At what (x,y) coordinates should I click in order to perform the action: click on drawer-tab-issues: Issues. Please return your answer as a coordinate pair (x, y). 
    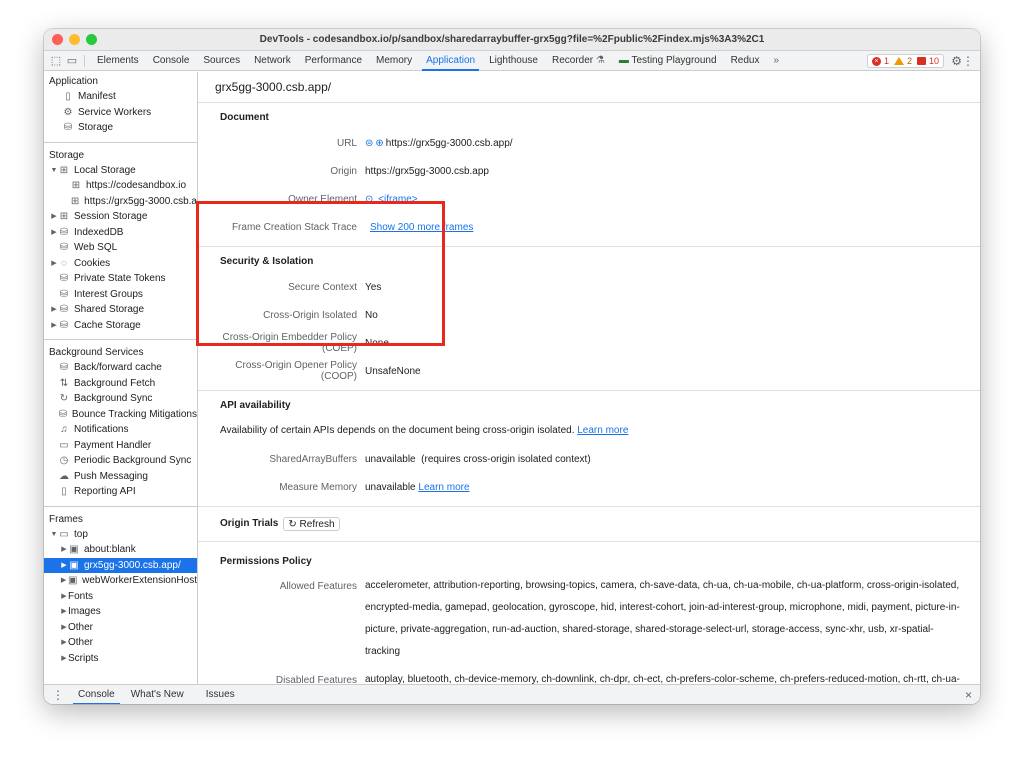
    Looking at the image, I should click on (220, 695).